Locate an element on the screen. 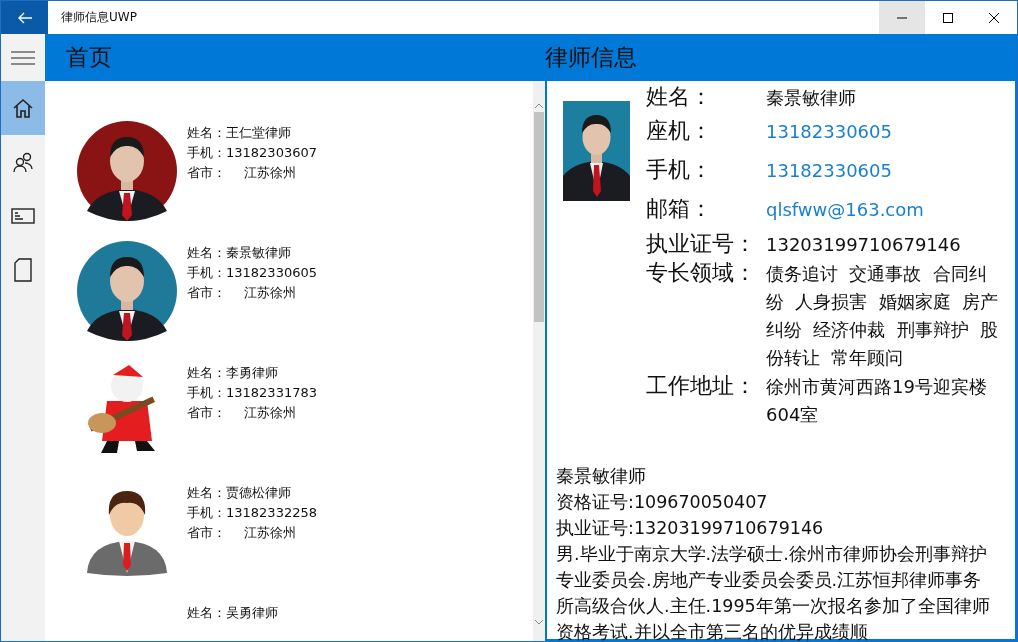 The height and width of the screenshot is (642, 1018). field-value: 徐州市黄河西路19号迎宾楼604室 is located at coordinates (877, 401).